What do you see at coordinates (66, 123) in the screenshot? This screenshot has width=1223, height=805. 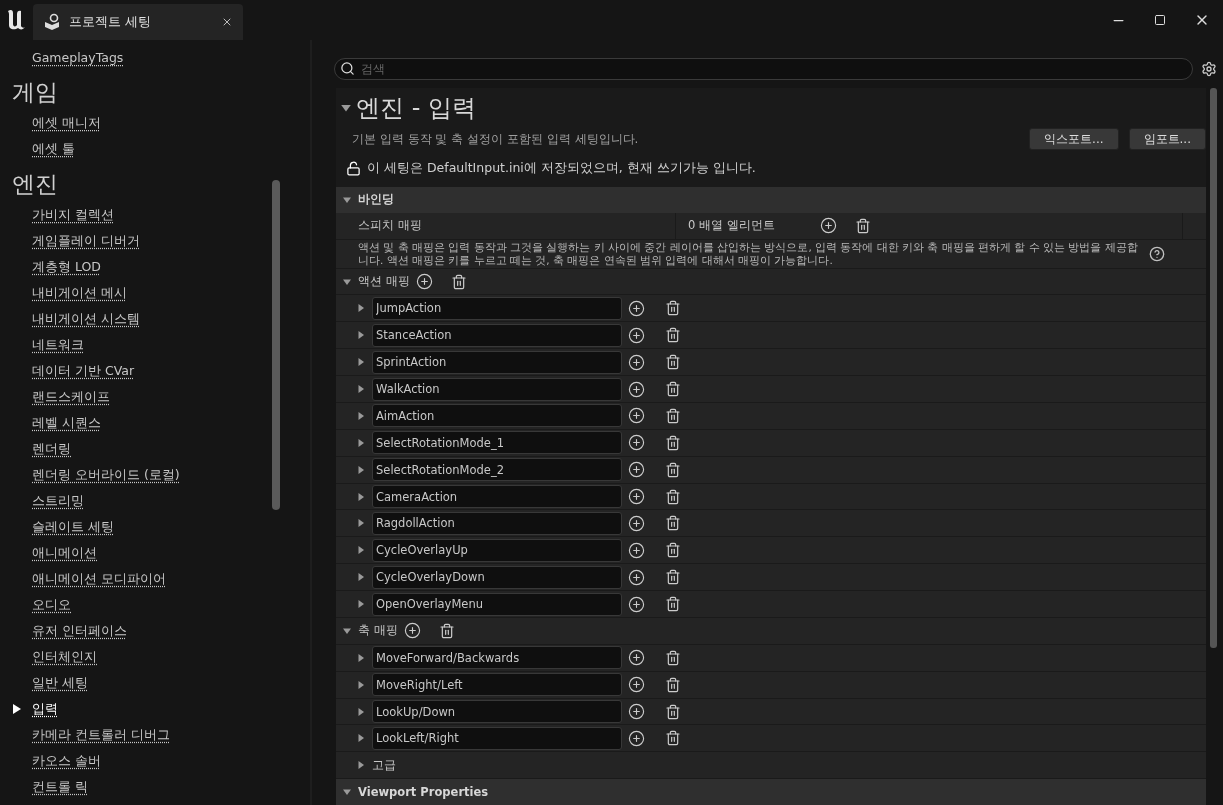 I see `settings-link: 에셋 매니저` at bounding box center [66, 123].